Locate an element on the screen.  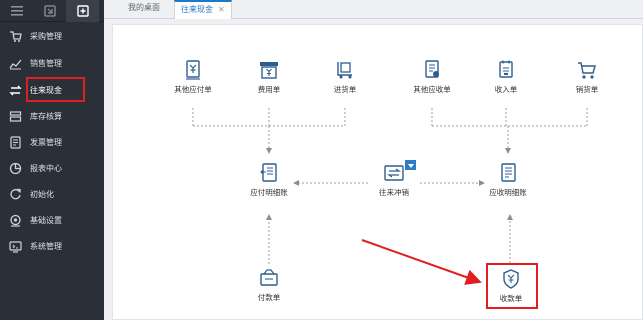
node-payable-detail: 应付明细账 is located at coordinates (269, 179).